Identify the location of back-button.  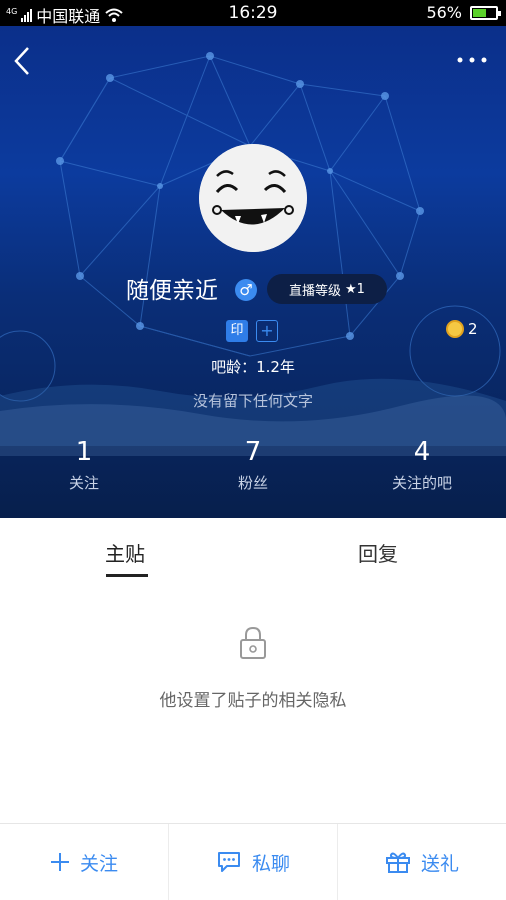
(23, 61).